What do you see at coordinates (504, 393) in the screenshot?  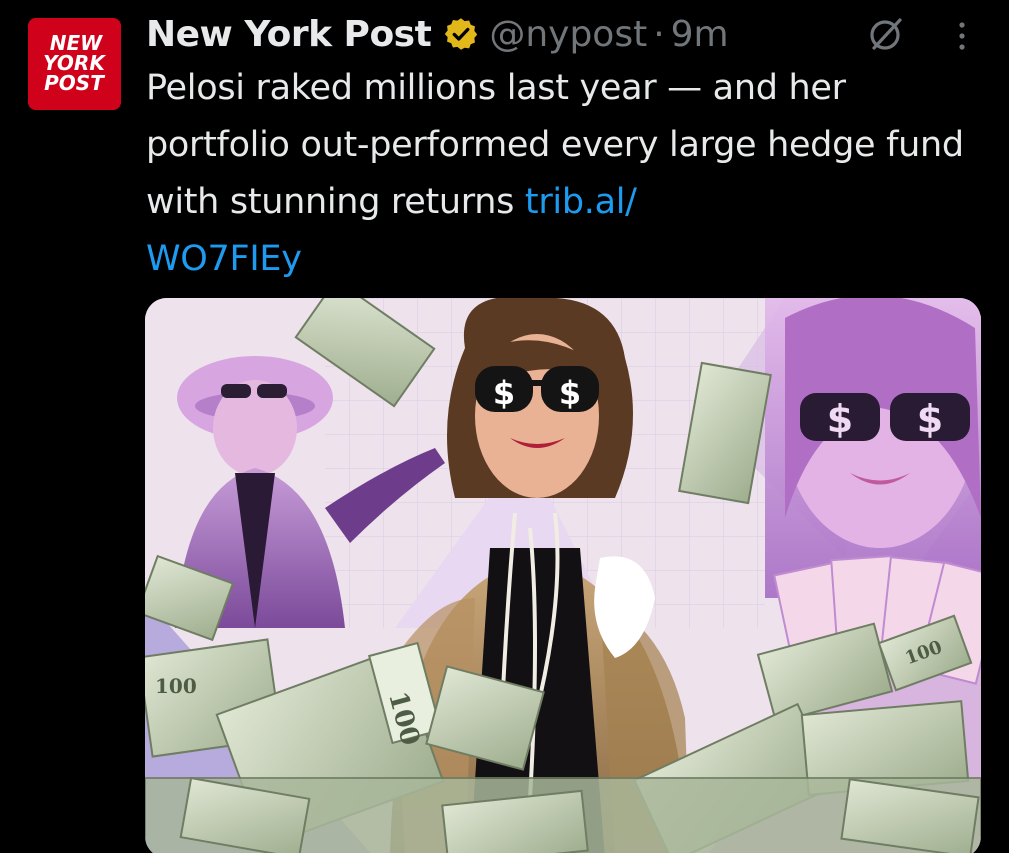 I see `center-glasses-dollar: $` at bounding box center [504, 393].